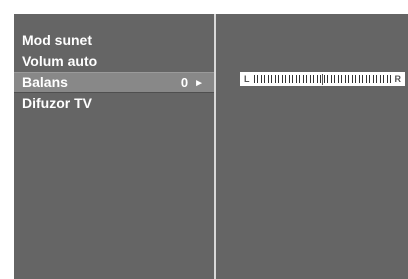  I want to click on menu-item-volum-auto: Volum auto, so click(114, 61).